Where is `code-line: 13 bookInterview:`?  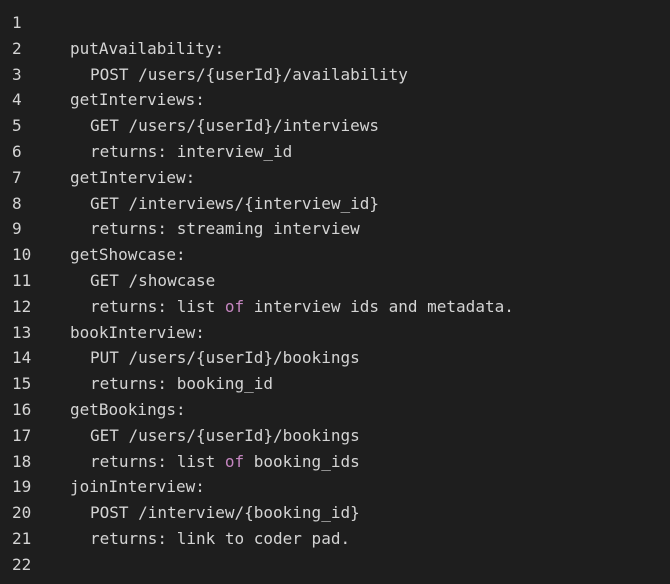
code-line: 13 bookInterview: is located at coordinates (335, 333).